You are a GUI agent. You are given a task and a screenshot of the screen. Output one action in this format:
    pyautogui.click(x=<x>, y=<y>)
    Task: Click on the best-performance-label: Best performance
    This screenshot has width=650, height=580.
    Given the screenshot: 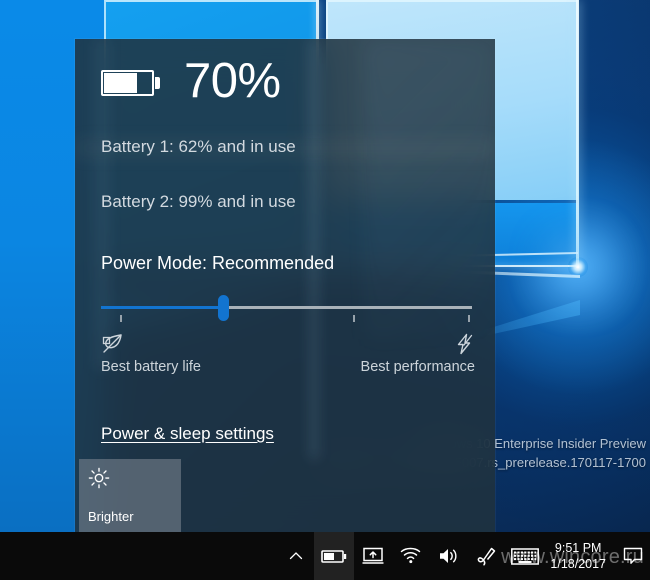 What is the action you would take?
    pyautogui.click(x=417, y=367)
    